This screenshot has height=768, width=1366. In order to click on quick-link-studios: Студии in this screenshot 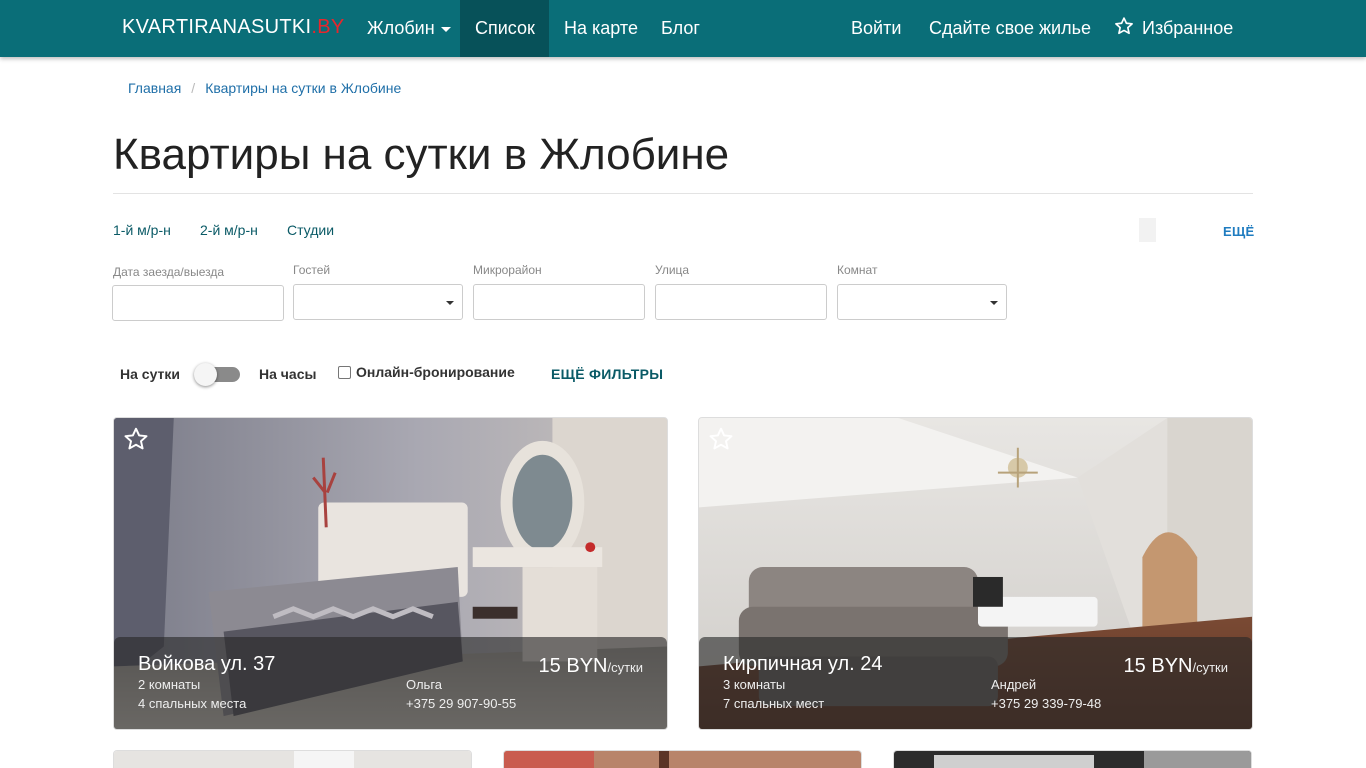, I will do `click(310, 230)`.